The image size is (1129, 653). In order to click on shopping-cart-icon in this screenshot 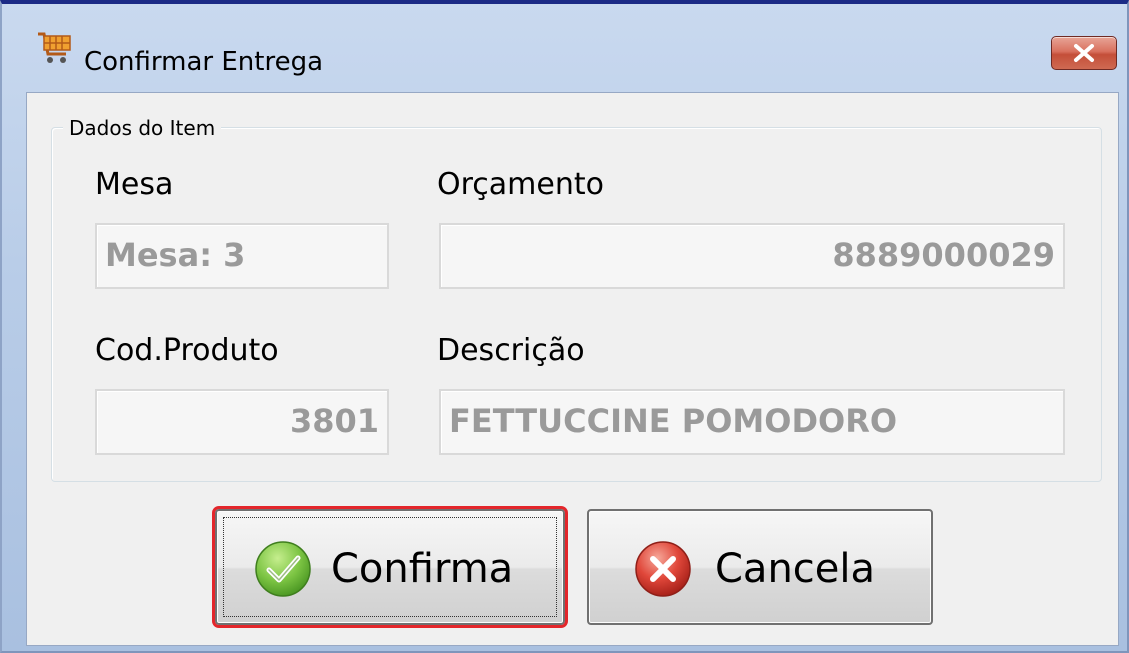, I will do `click(54, 48)`.